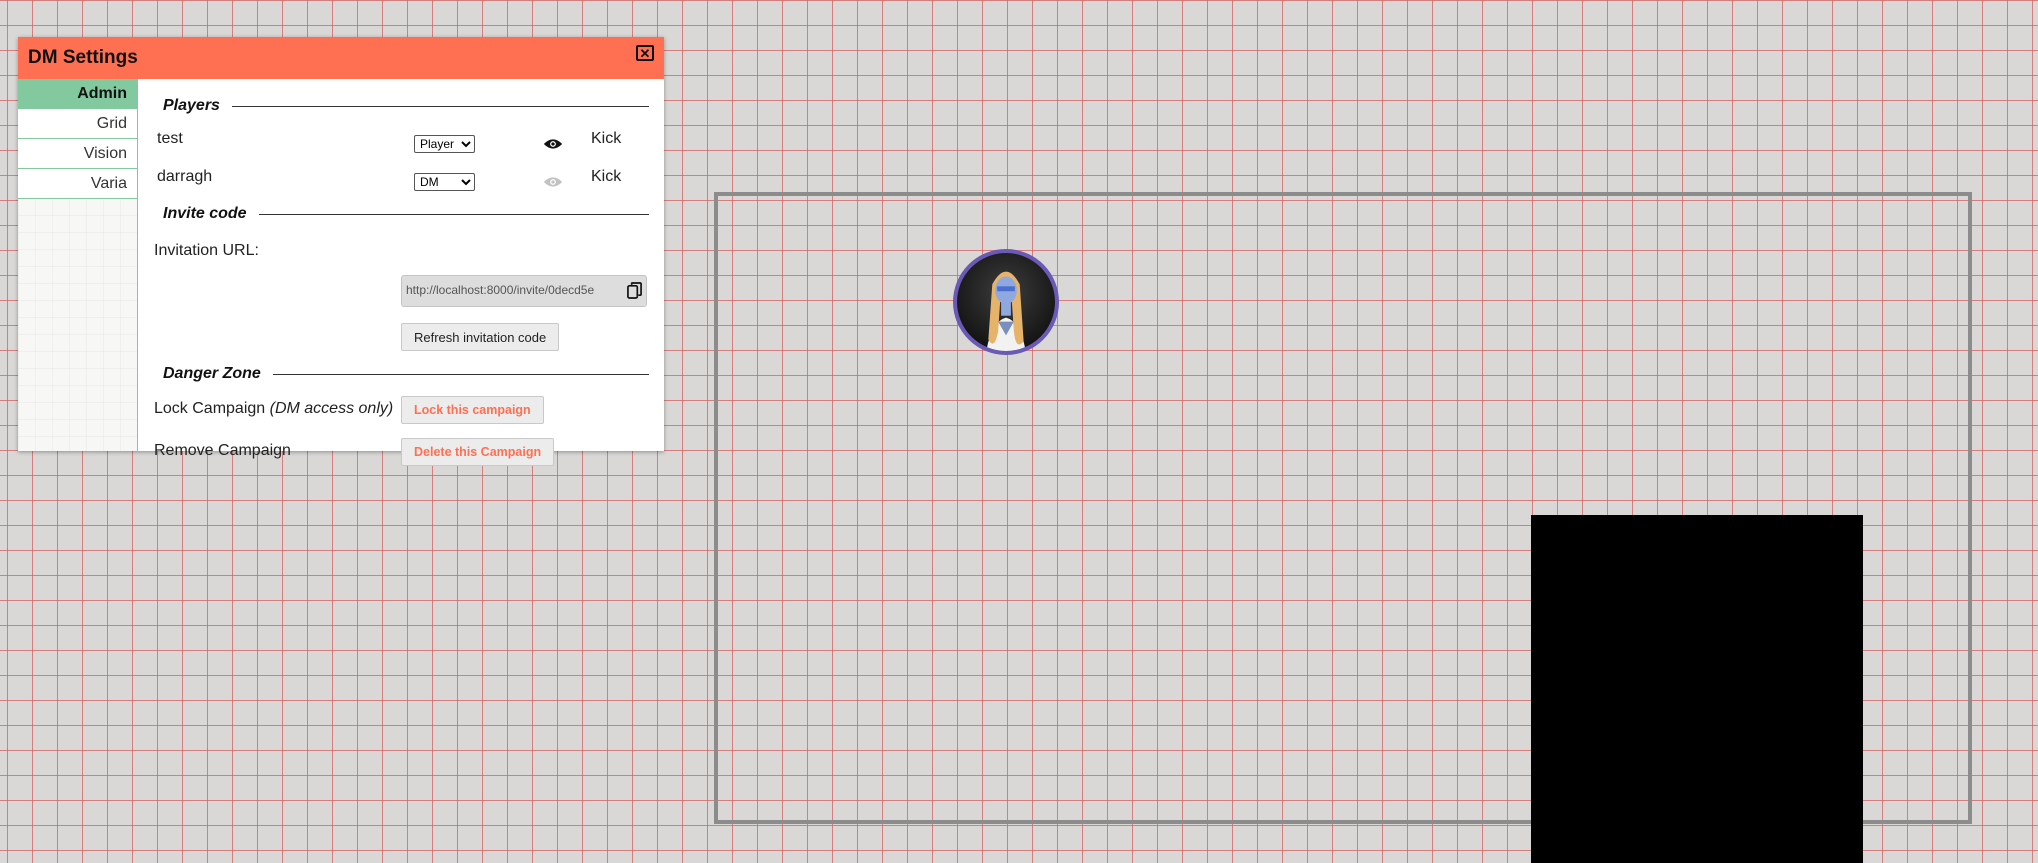  I want to click on remove-campaign-label: Remove Campaign, so click(222, 450).